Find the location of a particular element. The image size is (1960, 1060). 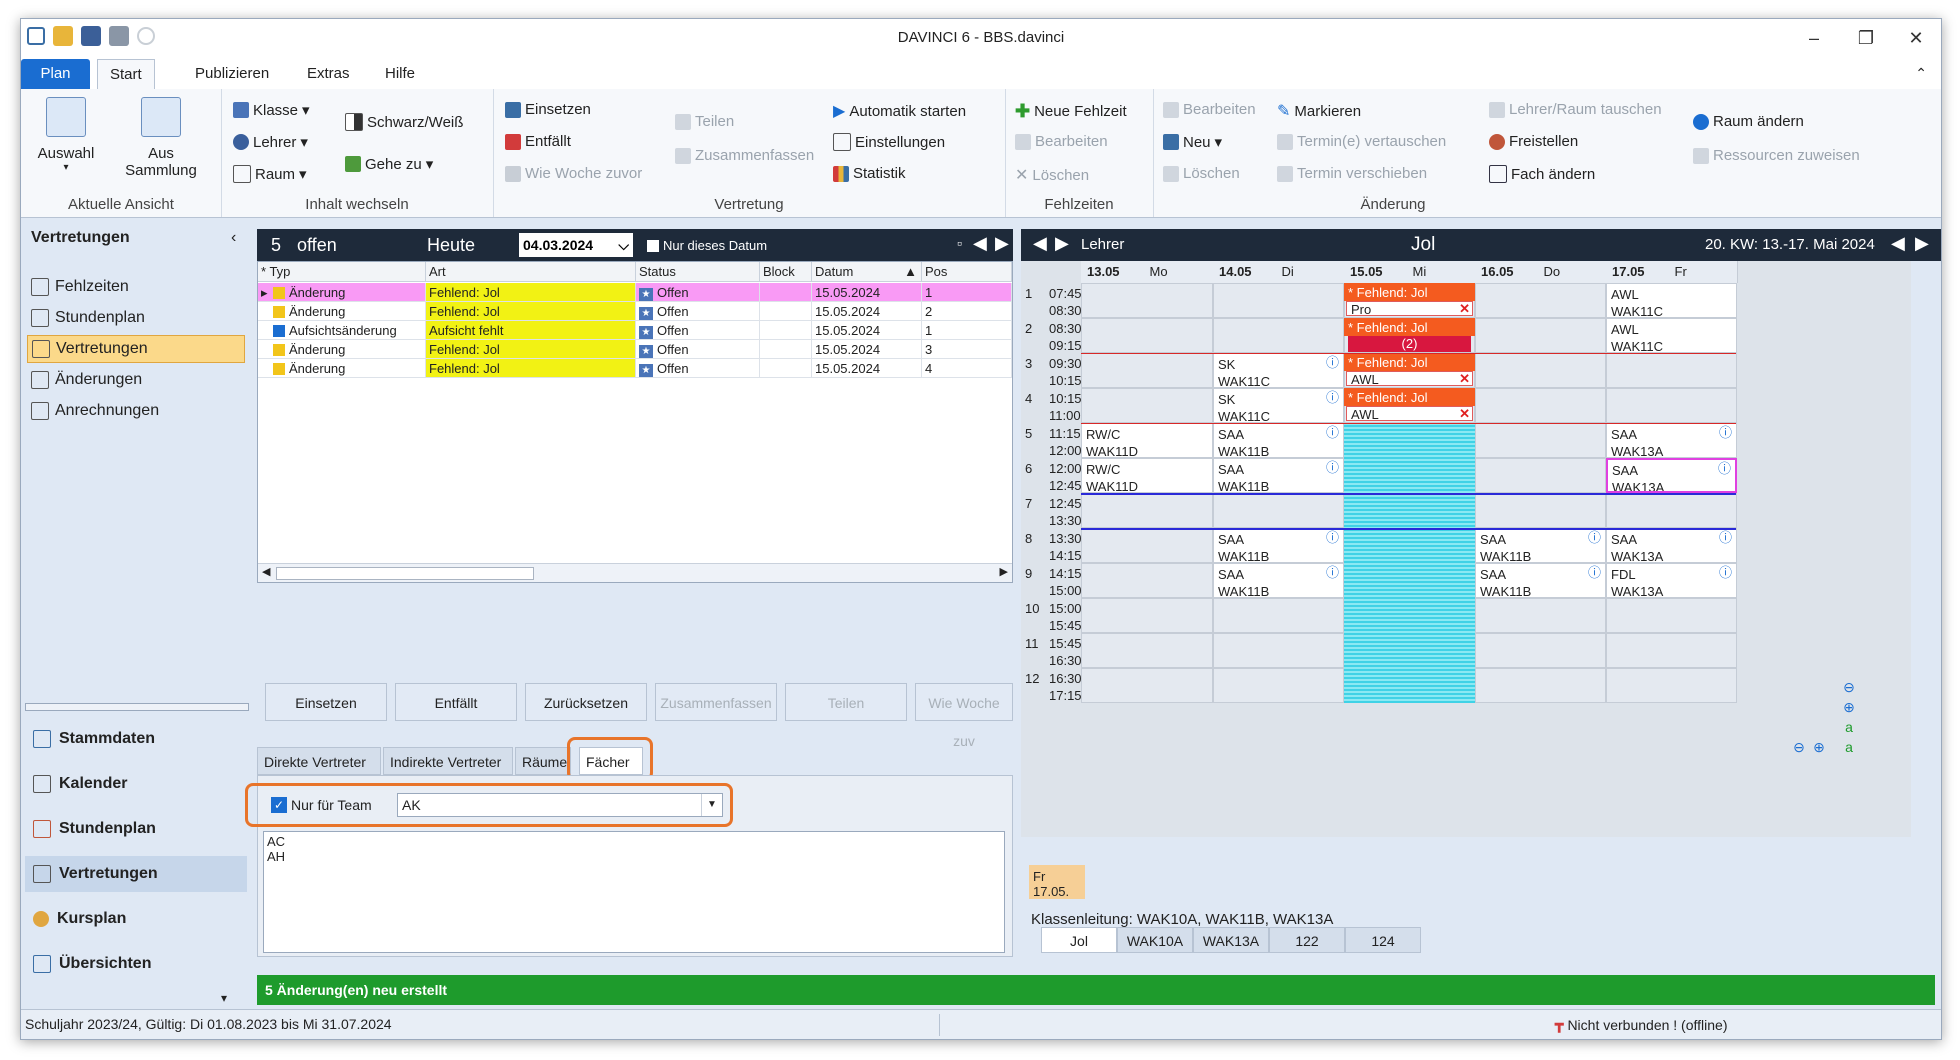

tab-wak10a: WAK10A is located at coordinates (1155, 940).